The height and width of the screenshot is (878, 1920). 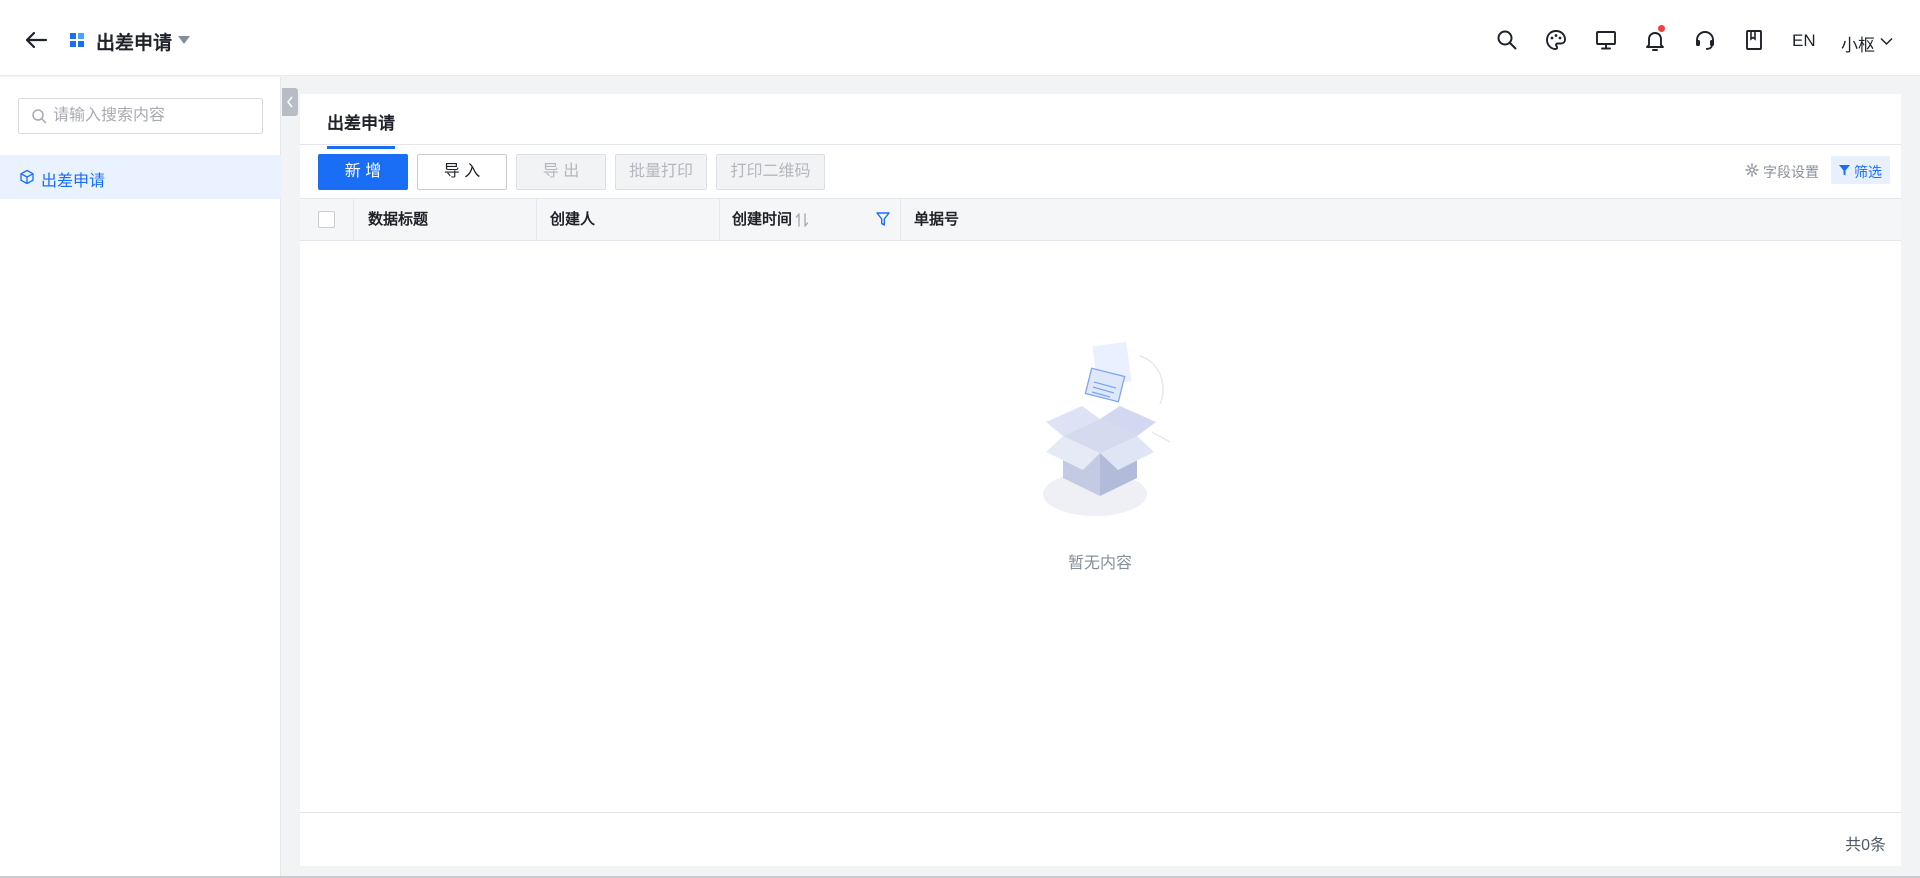 What do you see at coordinates (883, 219) in the screenshot?
I see `column-filter-icon` at bounding box center [883, 219].